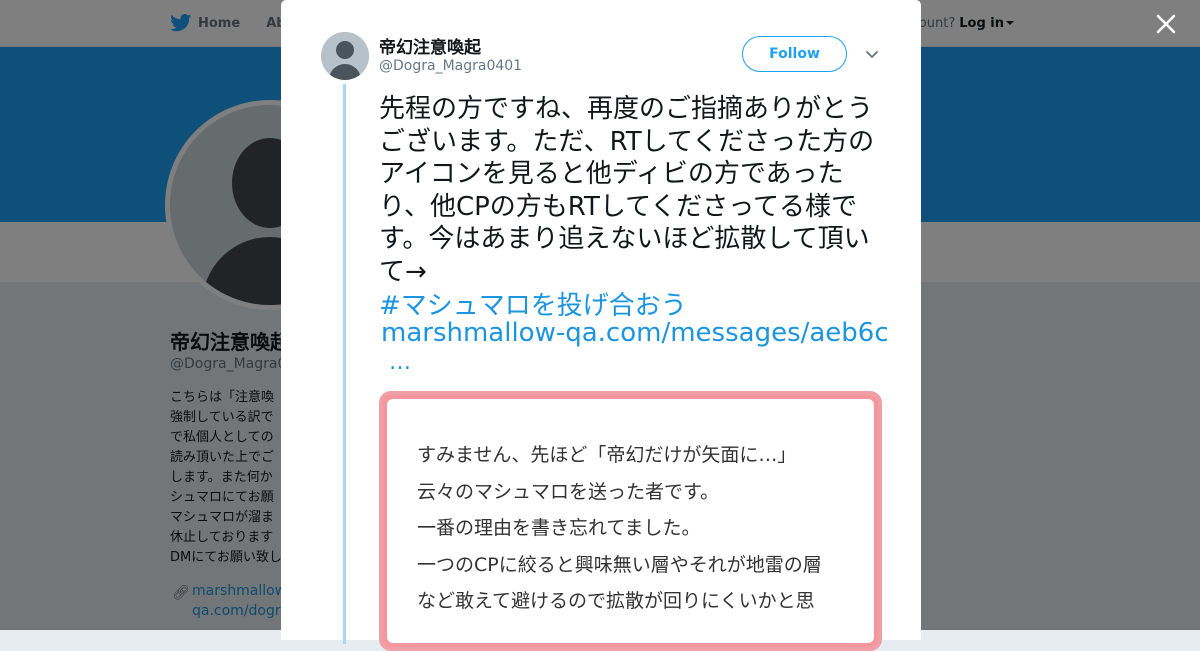 This screenshot has width=1200, height=651. I want to click on author-name: 帝幻注意喚起, so click(430, 45).